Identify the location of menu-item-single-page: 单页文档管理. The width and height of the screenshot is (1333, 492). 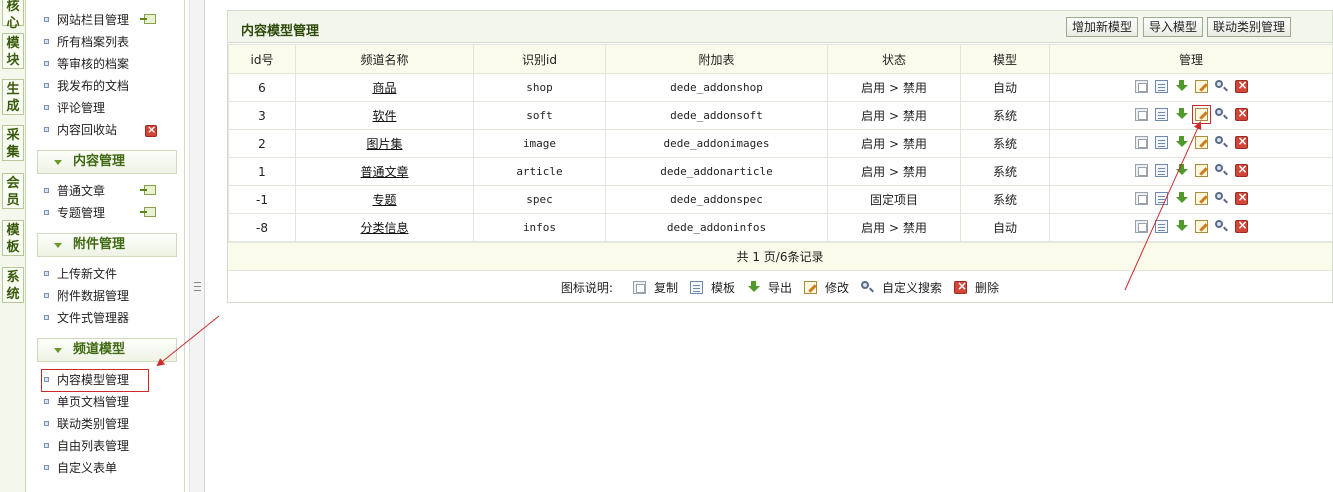
(86, 402).